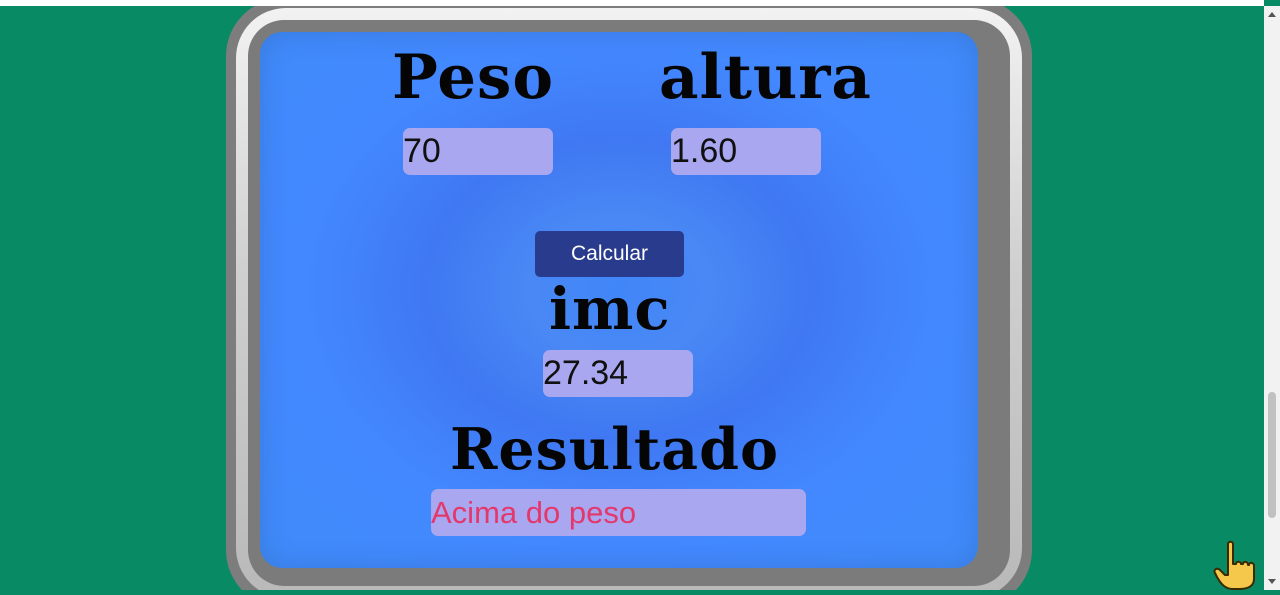 The height and width of the screenshot is (595, 1280). I want to click on peso-input: 70, so click(478, 151).